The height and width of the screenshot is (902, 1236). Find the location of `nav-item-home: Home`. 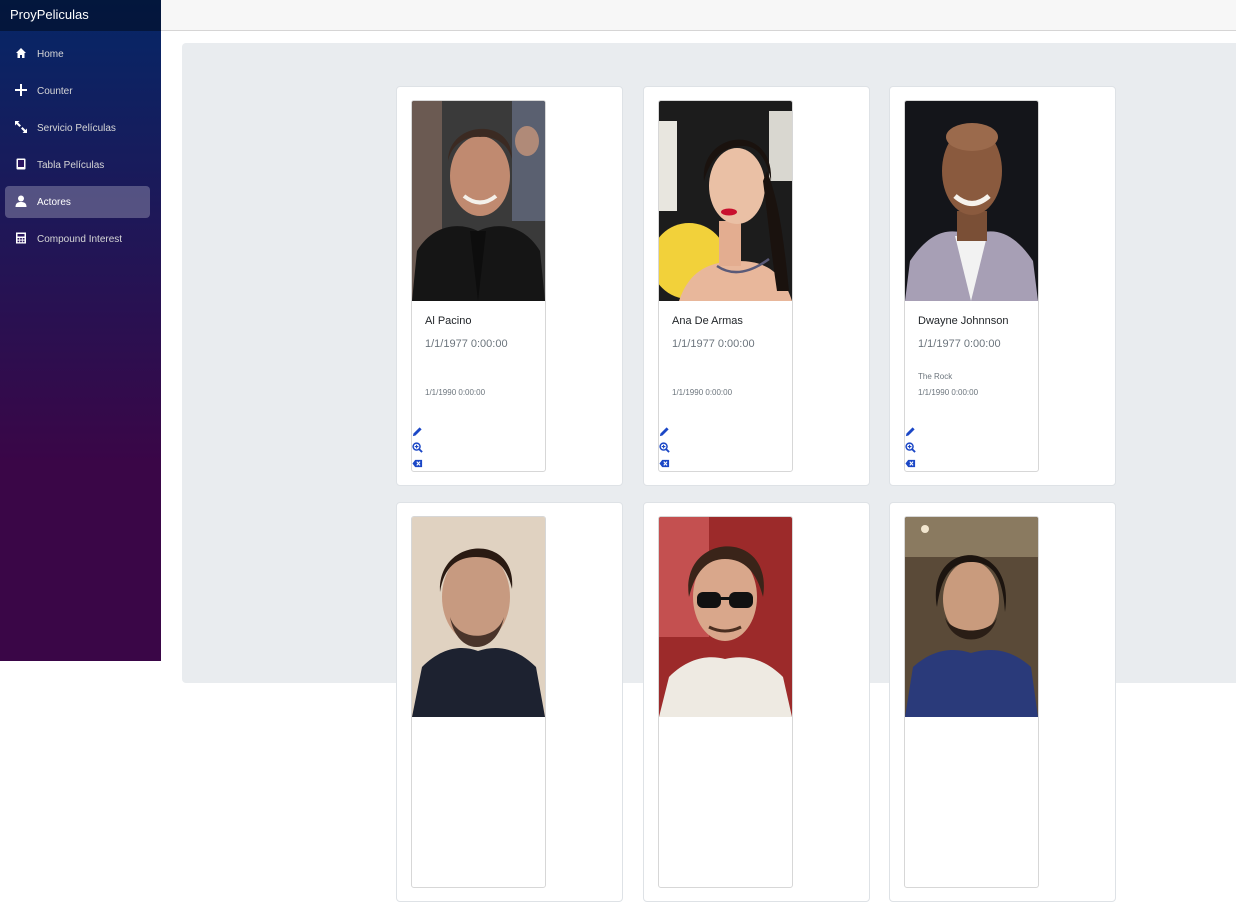

nav-item-home: Home is located at coordinates (77, 54).